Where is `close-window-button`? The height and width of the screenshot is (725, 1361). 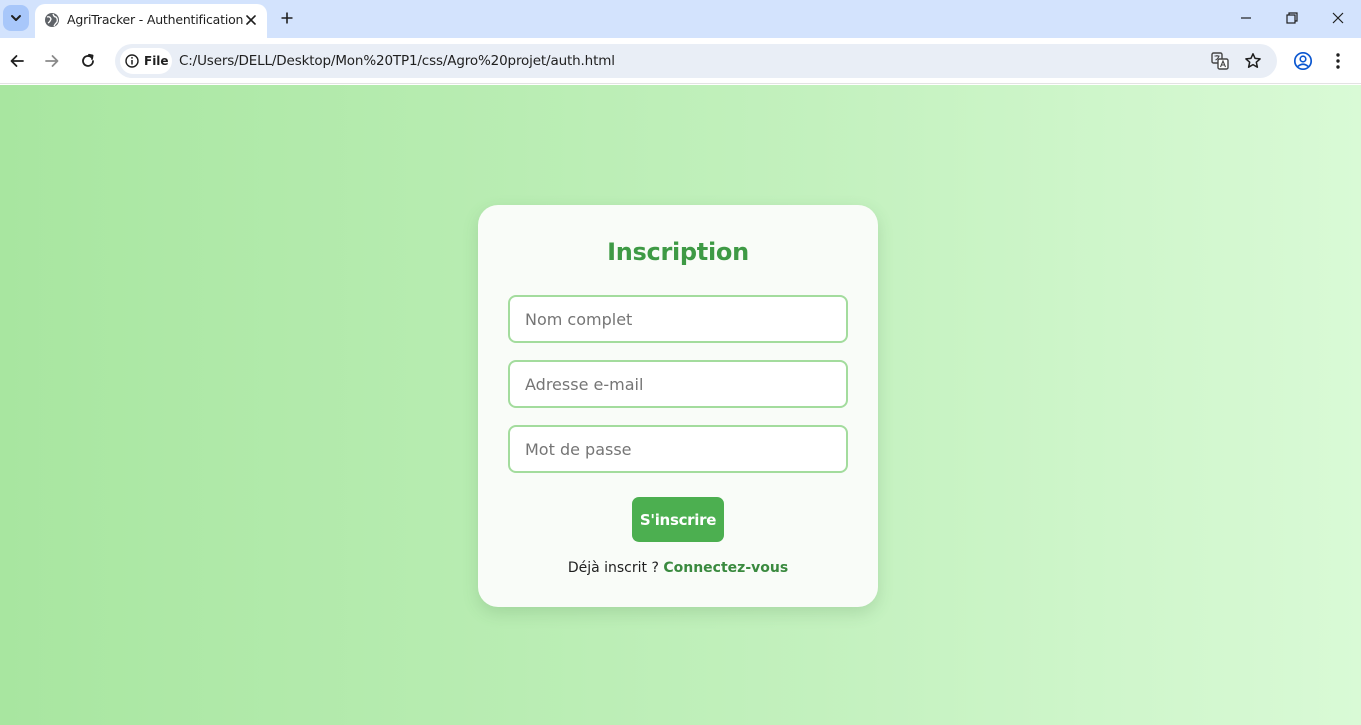
close-window-button is located at coordinates (1338, 18).